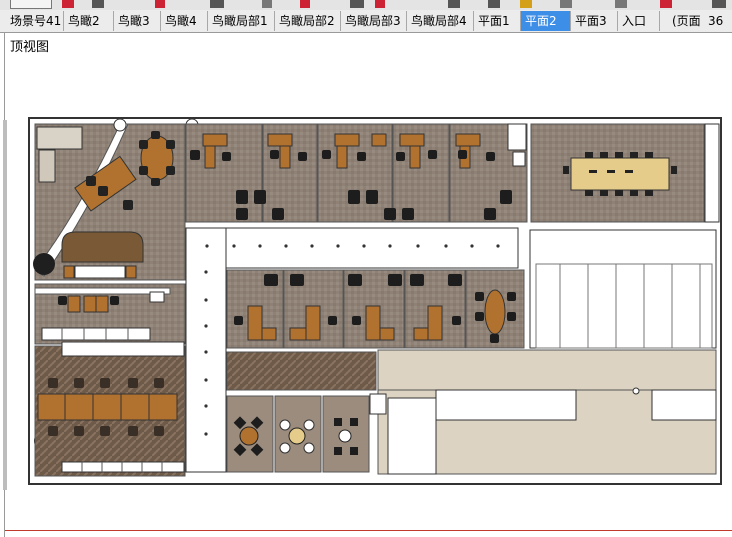 The image size is (732, 537). I want to click on coffee-table, so click(100, 272).